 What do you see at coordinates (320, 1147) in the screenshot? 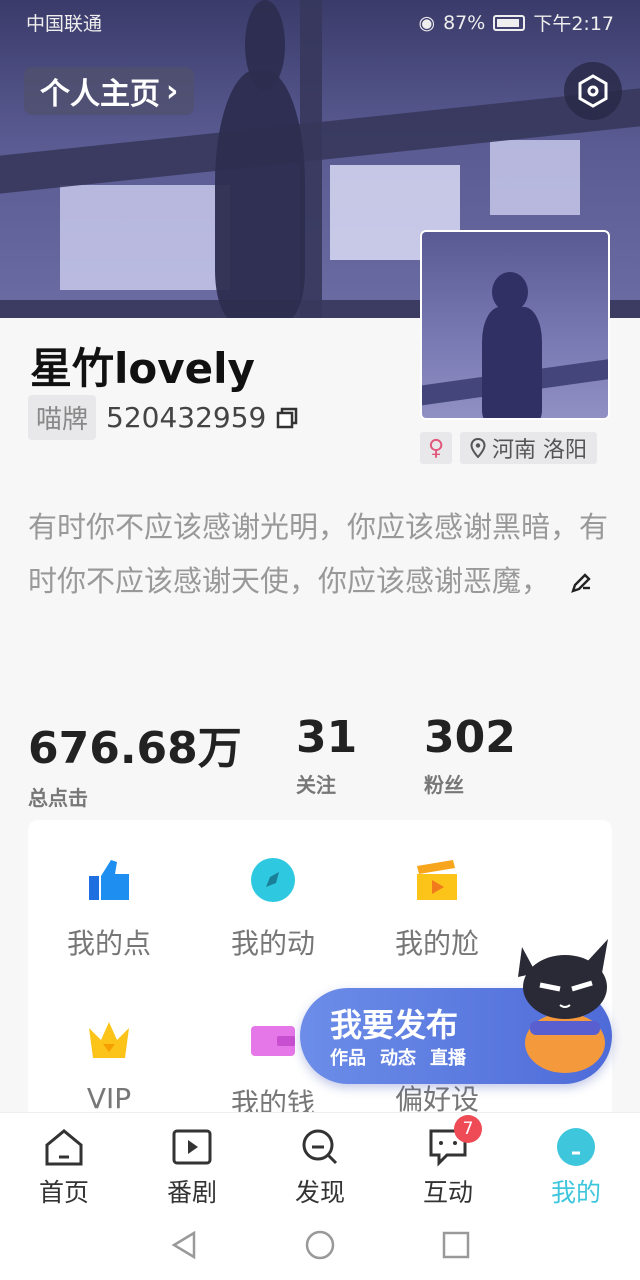
I see `discover-icon` at bounding box center [320, 1147].